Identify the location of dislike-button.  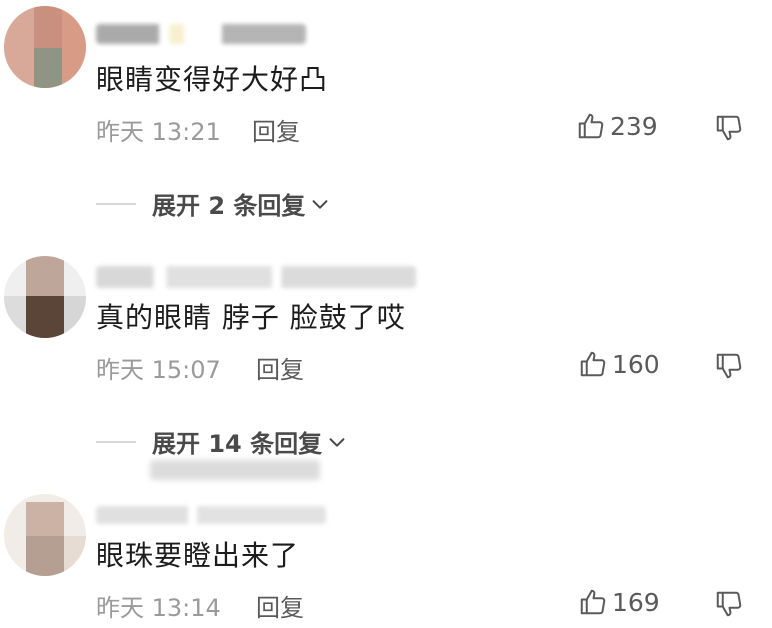
(729, 606).